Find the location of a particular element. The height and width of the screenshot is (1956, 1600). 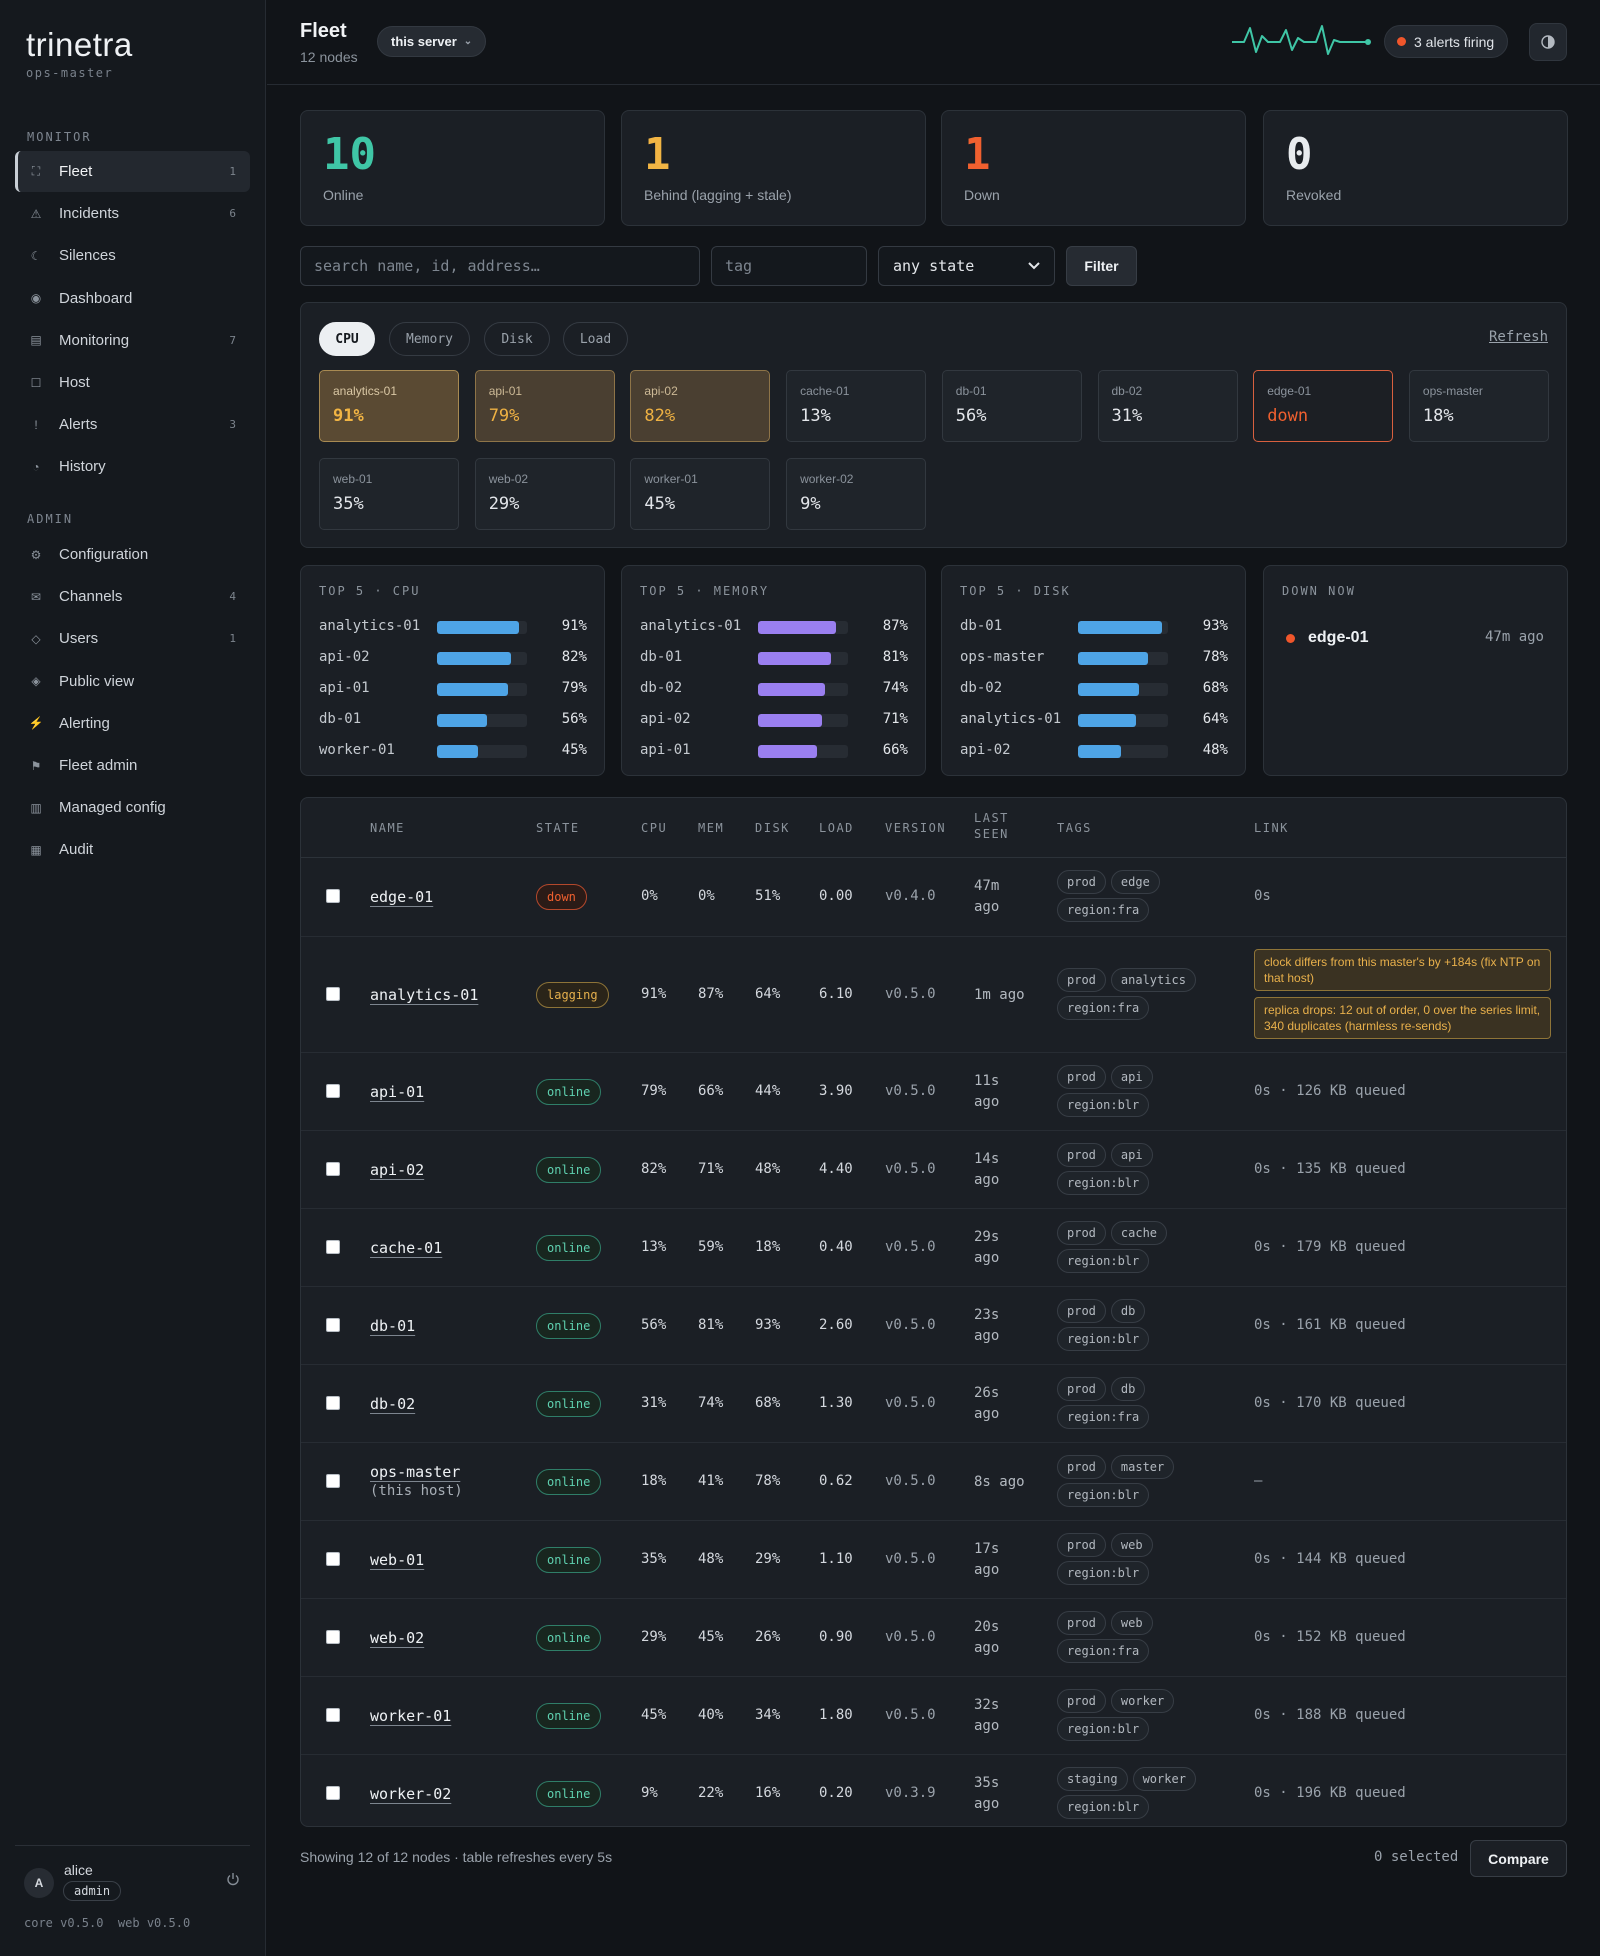

node-name-link: api-01 is located at coordinates (397, 1092).